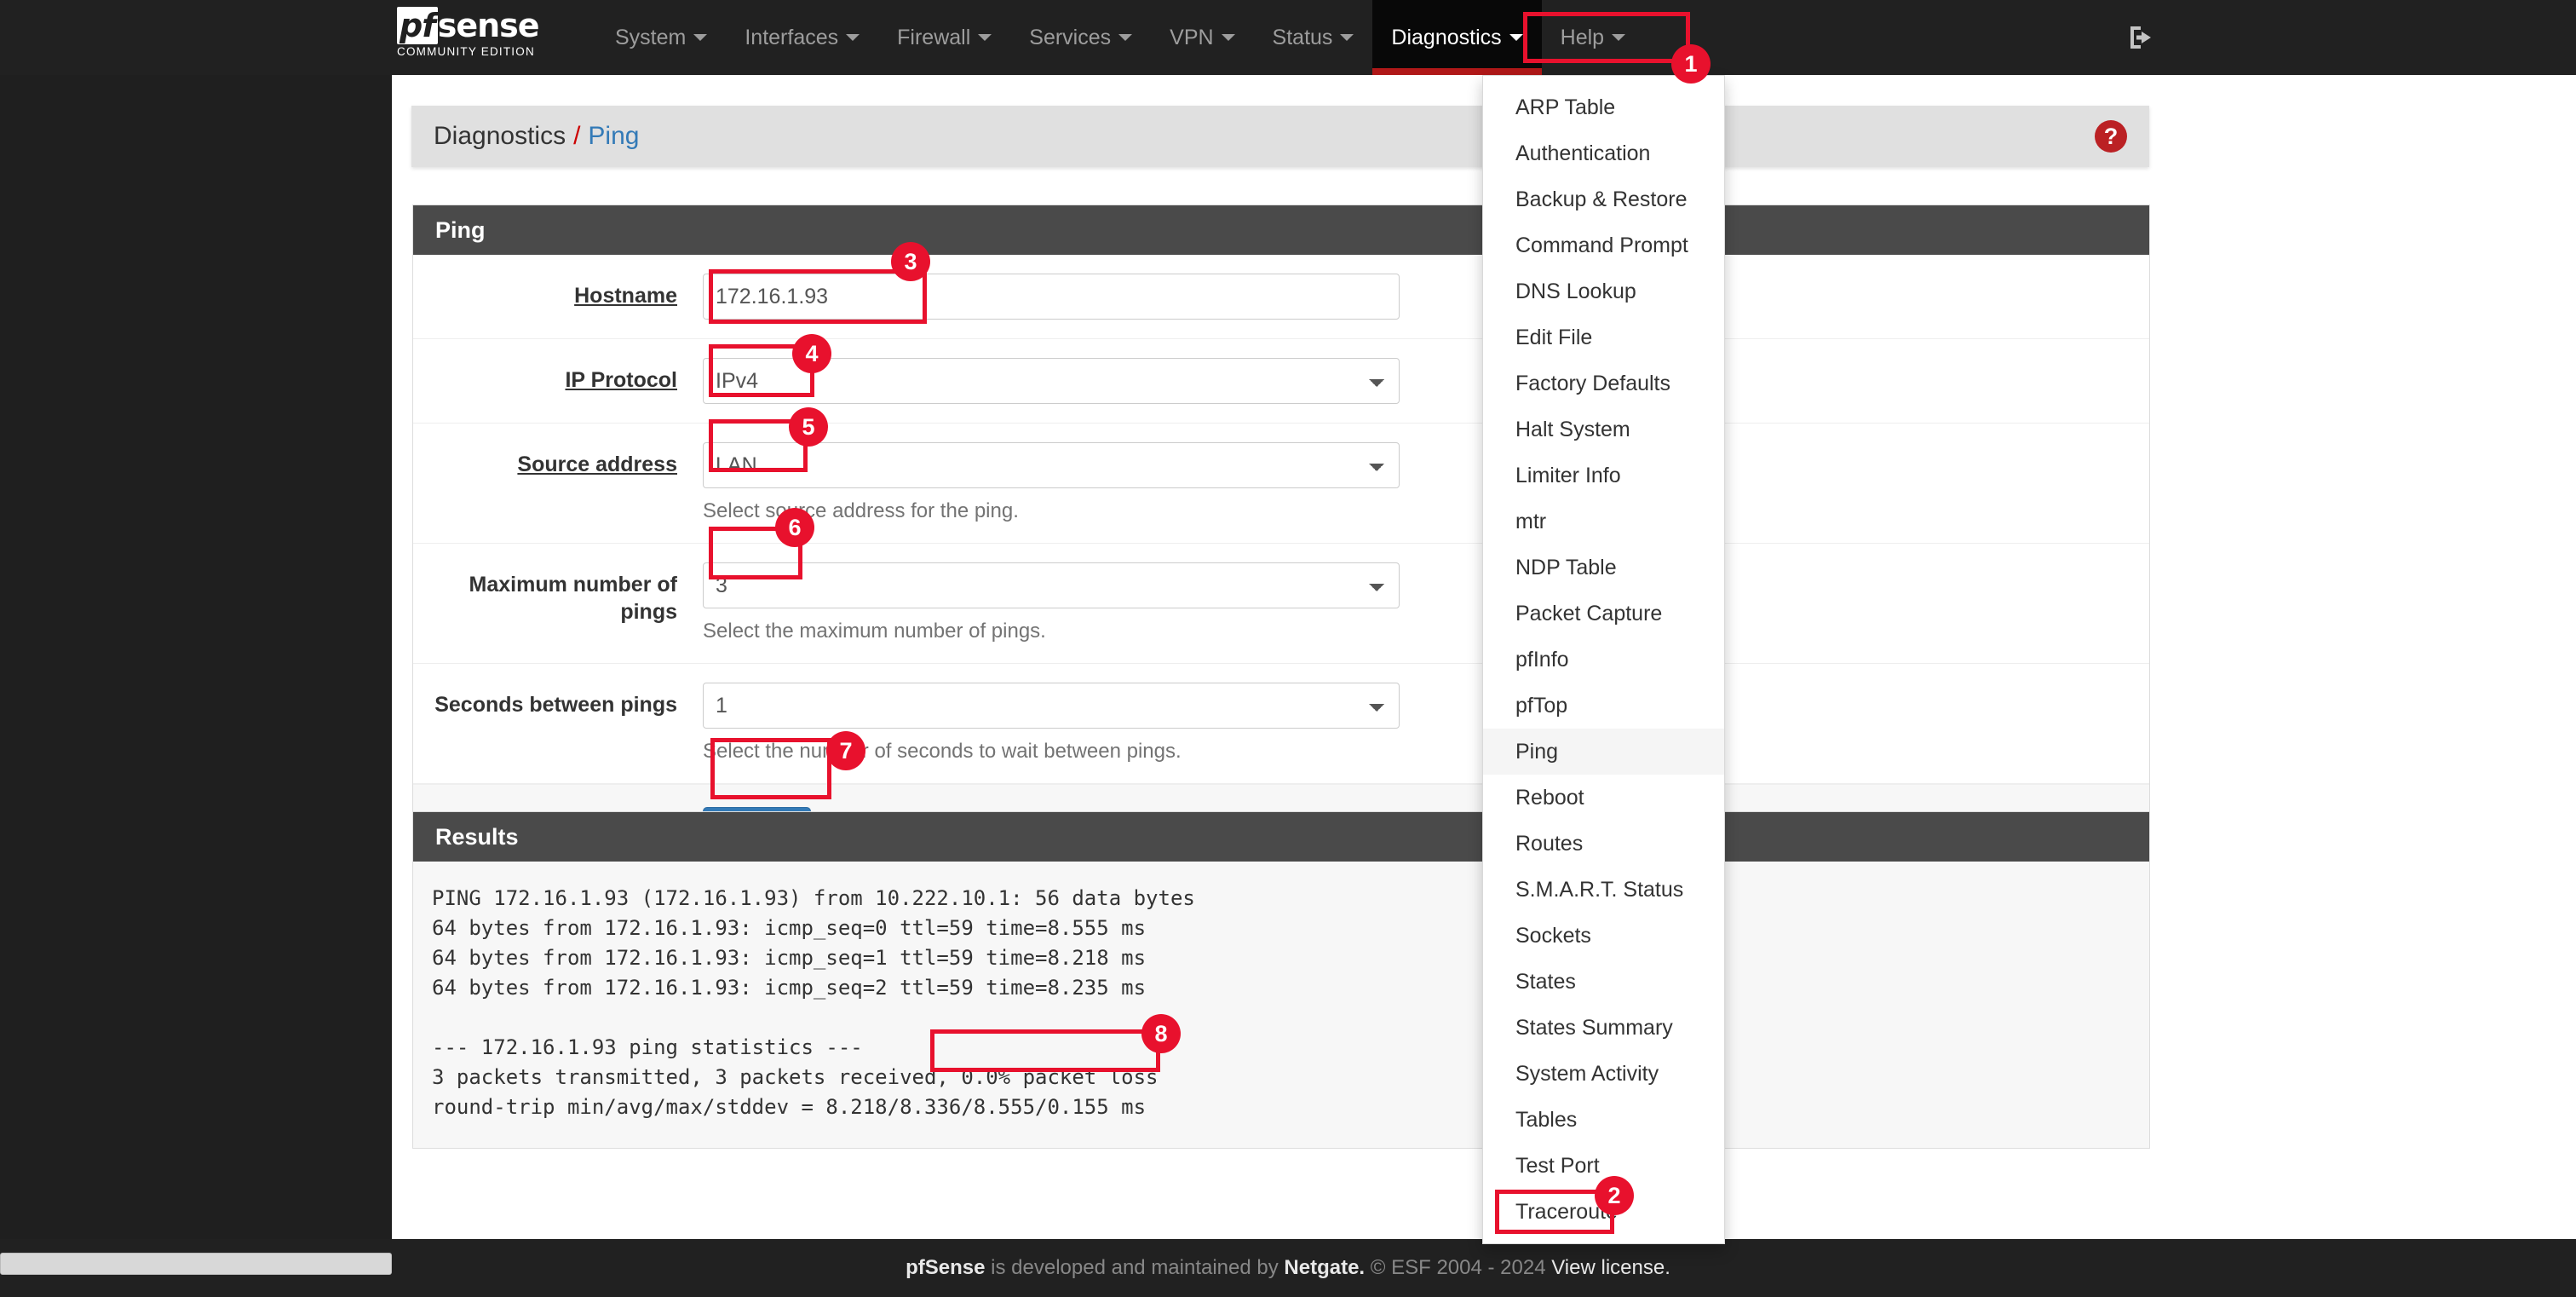 The width and height of the screenshot is (2576, 1297). Describe the element at coordinates (1604, 199) in the screenshot. I see `menu-item-backup-restore: Backup & Restore` at that location.